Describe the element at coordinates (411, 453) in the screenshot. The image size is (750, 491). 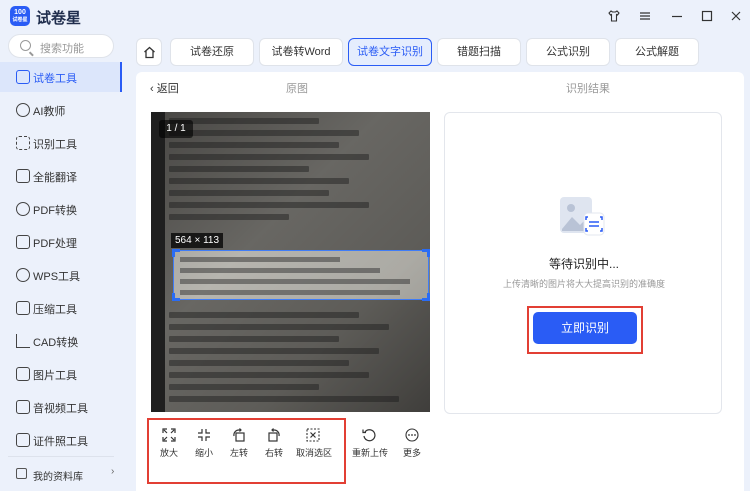
I see `tool-label: 更多` at that location.